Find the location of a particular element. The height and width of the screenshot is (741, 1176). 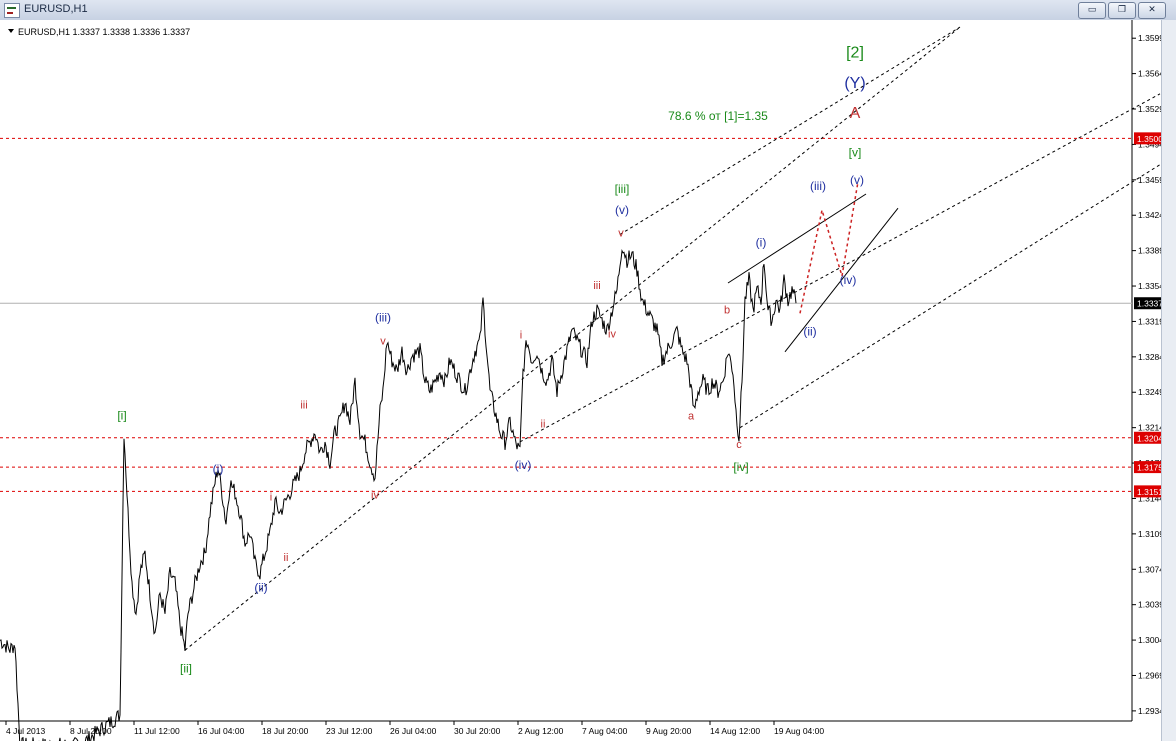

x-tick-label: 26 Jul 04:00 is located at coordinates (413, 731).